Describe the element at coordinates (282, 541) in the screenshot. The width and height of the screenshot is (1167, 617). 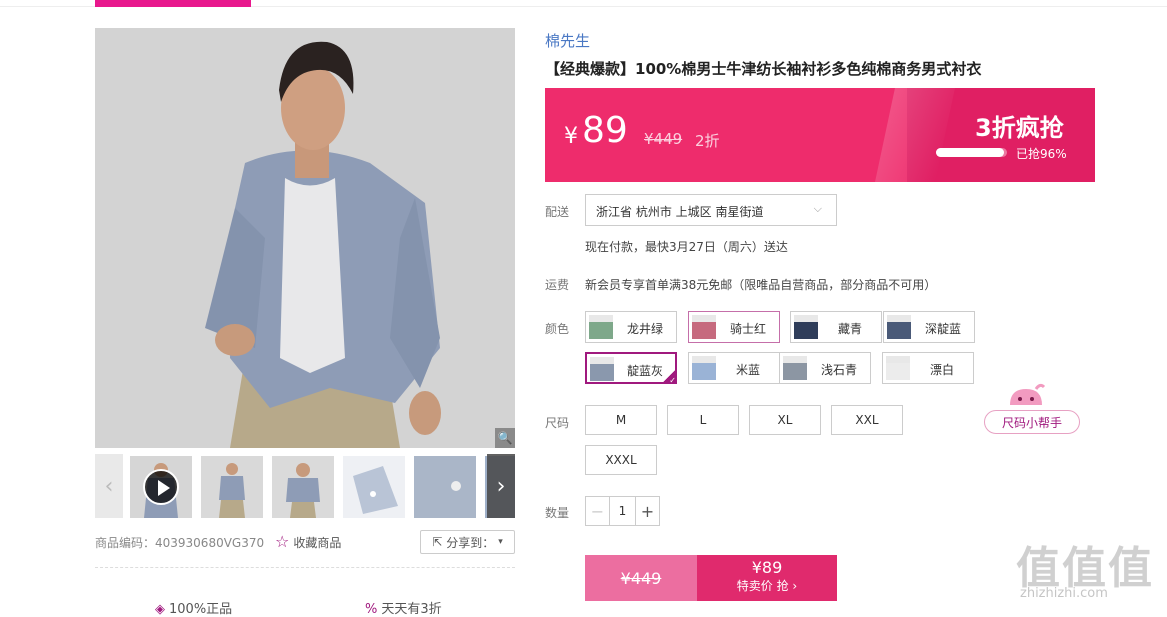
I see `star-icon: ☆` at that location.